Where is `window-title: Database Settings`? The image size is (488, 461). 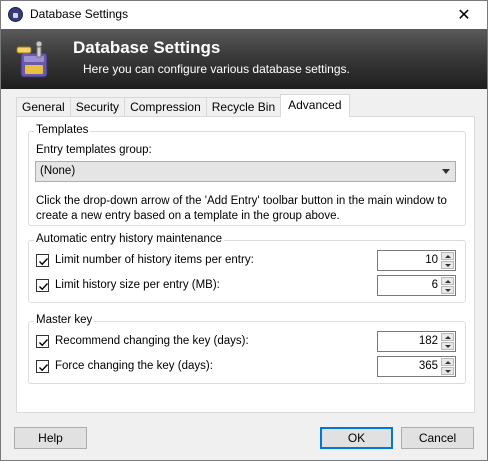 window-title: Database Settings is located at coordinates (79, 14).